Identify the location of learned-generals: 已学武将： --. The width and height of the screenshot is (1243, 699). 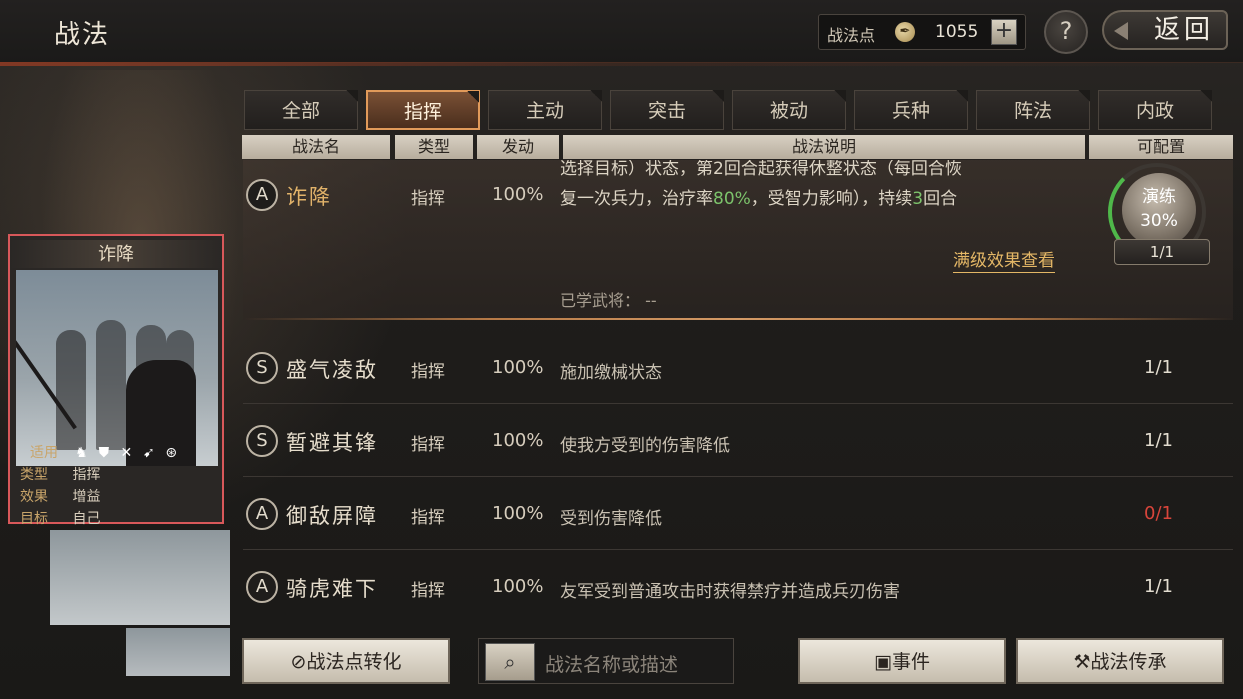
(608, 299).